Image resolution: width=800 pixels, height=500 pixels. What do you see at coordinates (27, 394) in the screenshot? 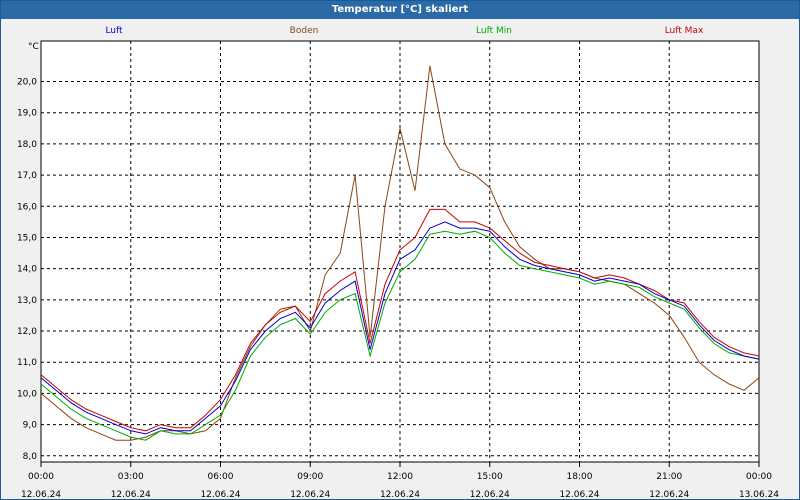
I see `y-tick-label: 10,0` at bounding box center [27, 394].